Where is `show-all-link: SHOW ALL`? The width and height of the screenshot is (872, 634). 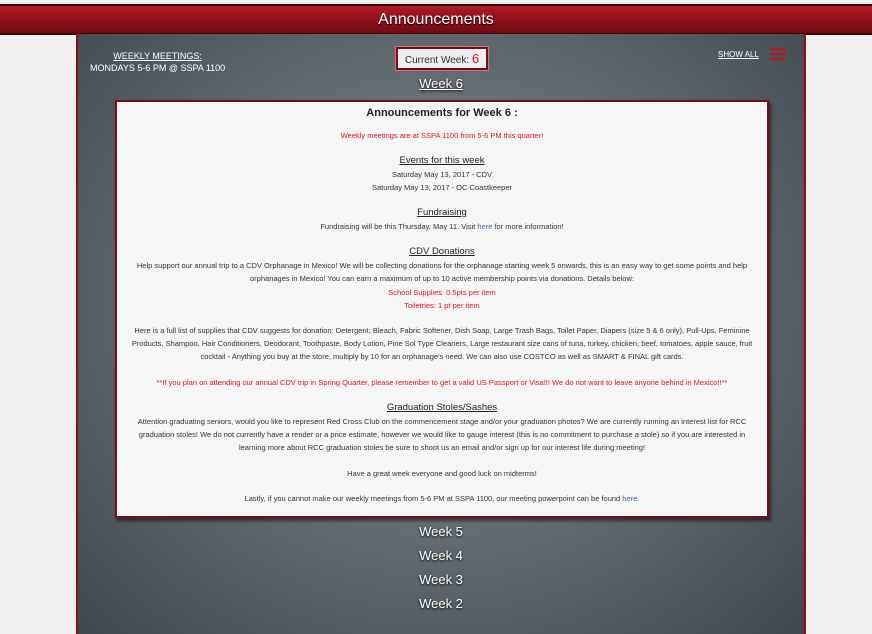
show-all-link: SHOW ALL is located at coordinates (738, 55).